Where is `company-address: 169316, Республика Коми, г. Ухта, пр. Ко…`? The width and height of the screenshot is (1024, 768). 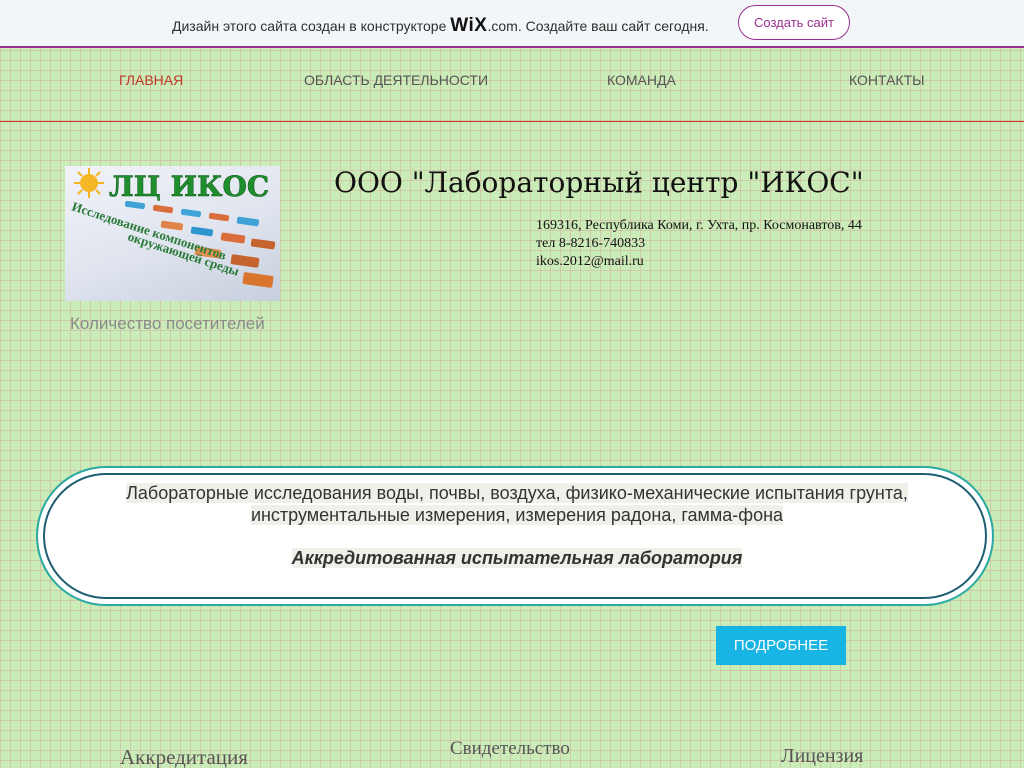 company-address: 169316, Республика Коми, г. Ухта, пр. Ко… is located at coordinates (699, 225).